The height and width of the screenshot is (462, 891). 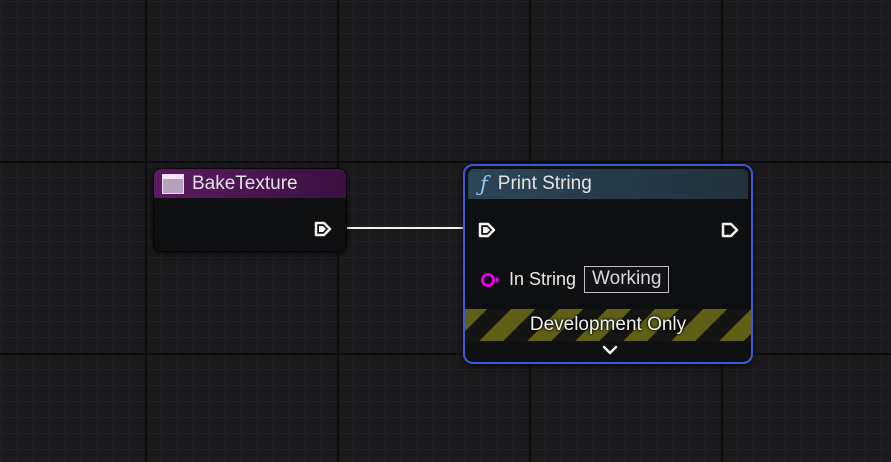 What do you see at coordinates (245, 183) in the screenshot?
I see `event-node-title: BakeTexture` at bounding box center [245, 183].